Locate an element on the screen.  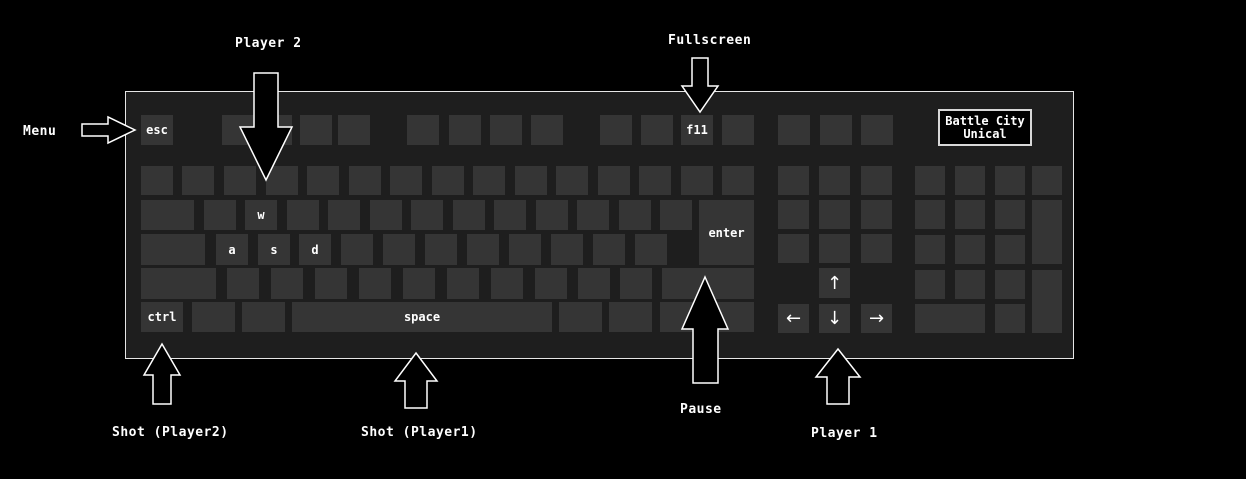
pause-arrow-icon is located at coordinates (705, 329).